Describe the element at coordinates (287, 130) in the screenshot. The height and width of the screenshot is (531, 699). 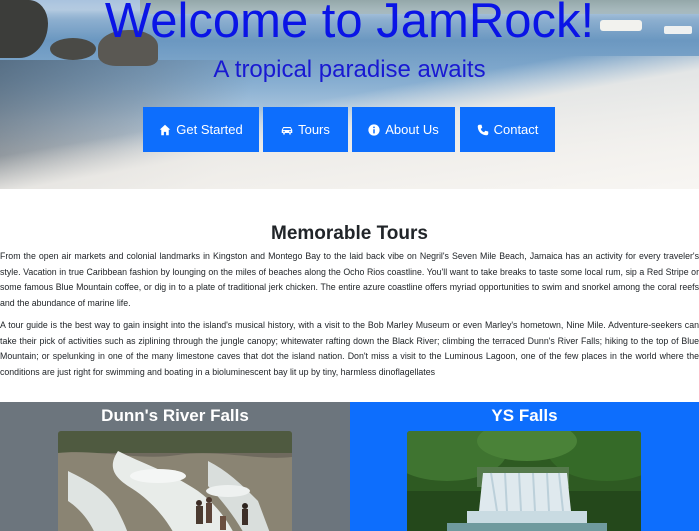
I see `car-icon` at that location.